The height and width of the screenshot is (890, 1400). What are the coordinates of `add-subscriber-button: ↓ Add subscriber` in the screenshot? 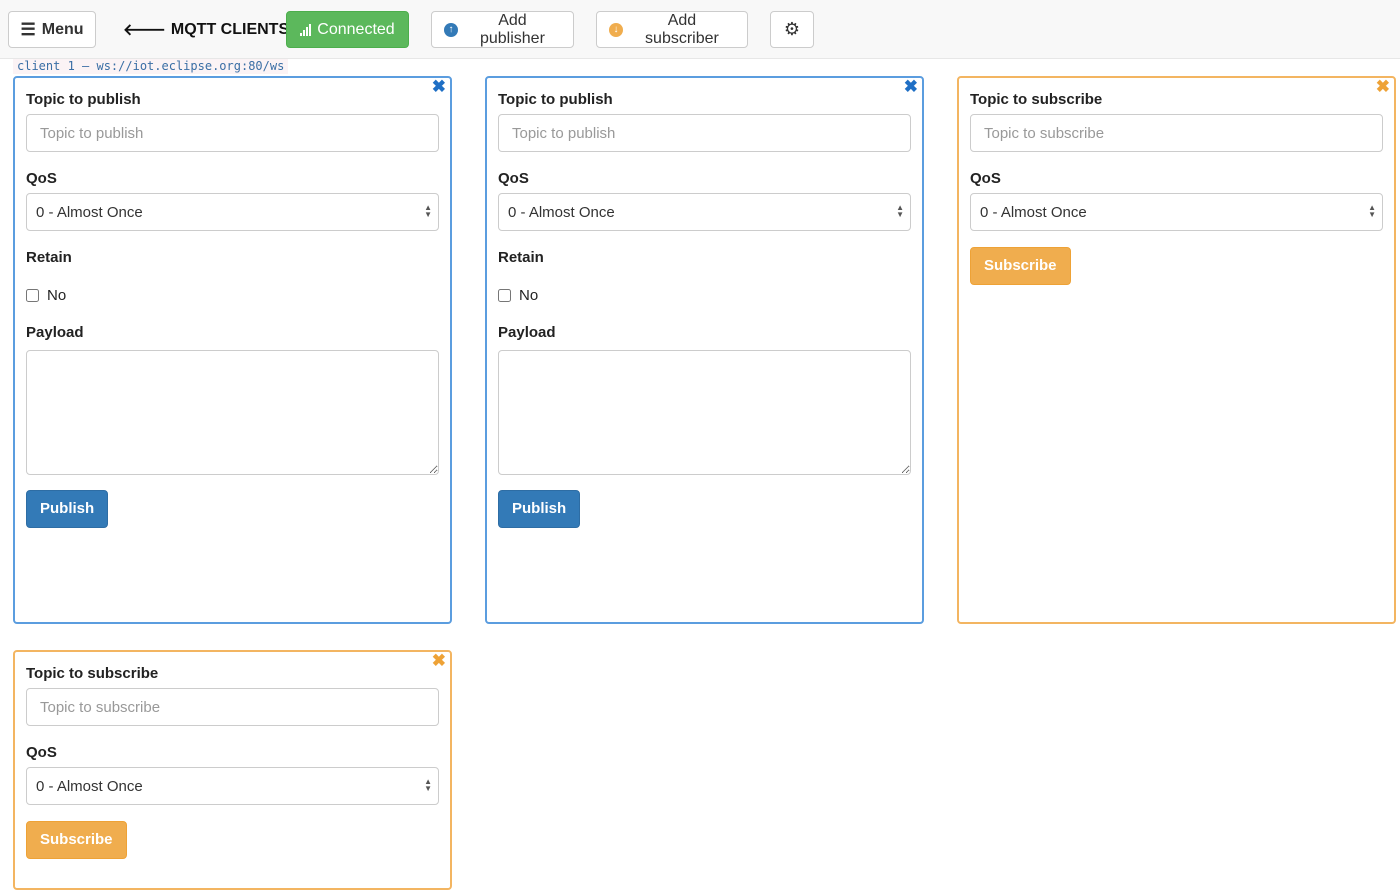 It's located at (672, 29).